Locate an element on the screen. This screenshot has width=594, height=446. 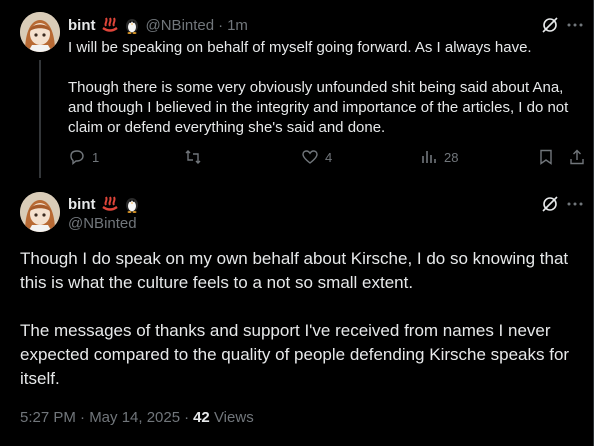
tweet1-header: bint @NBinted · 1m is located at coordinates (158, 25).